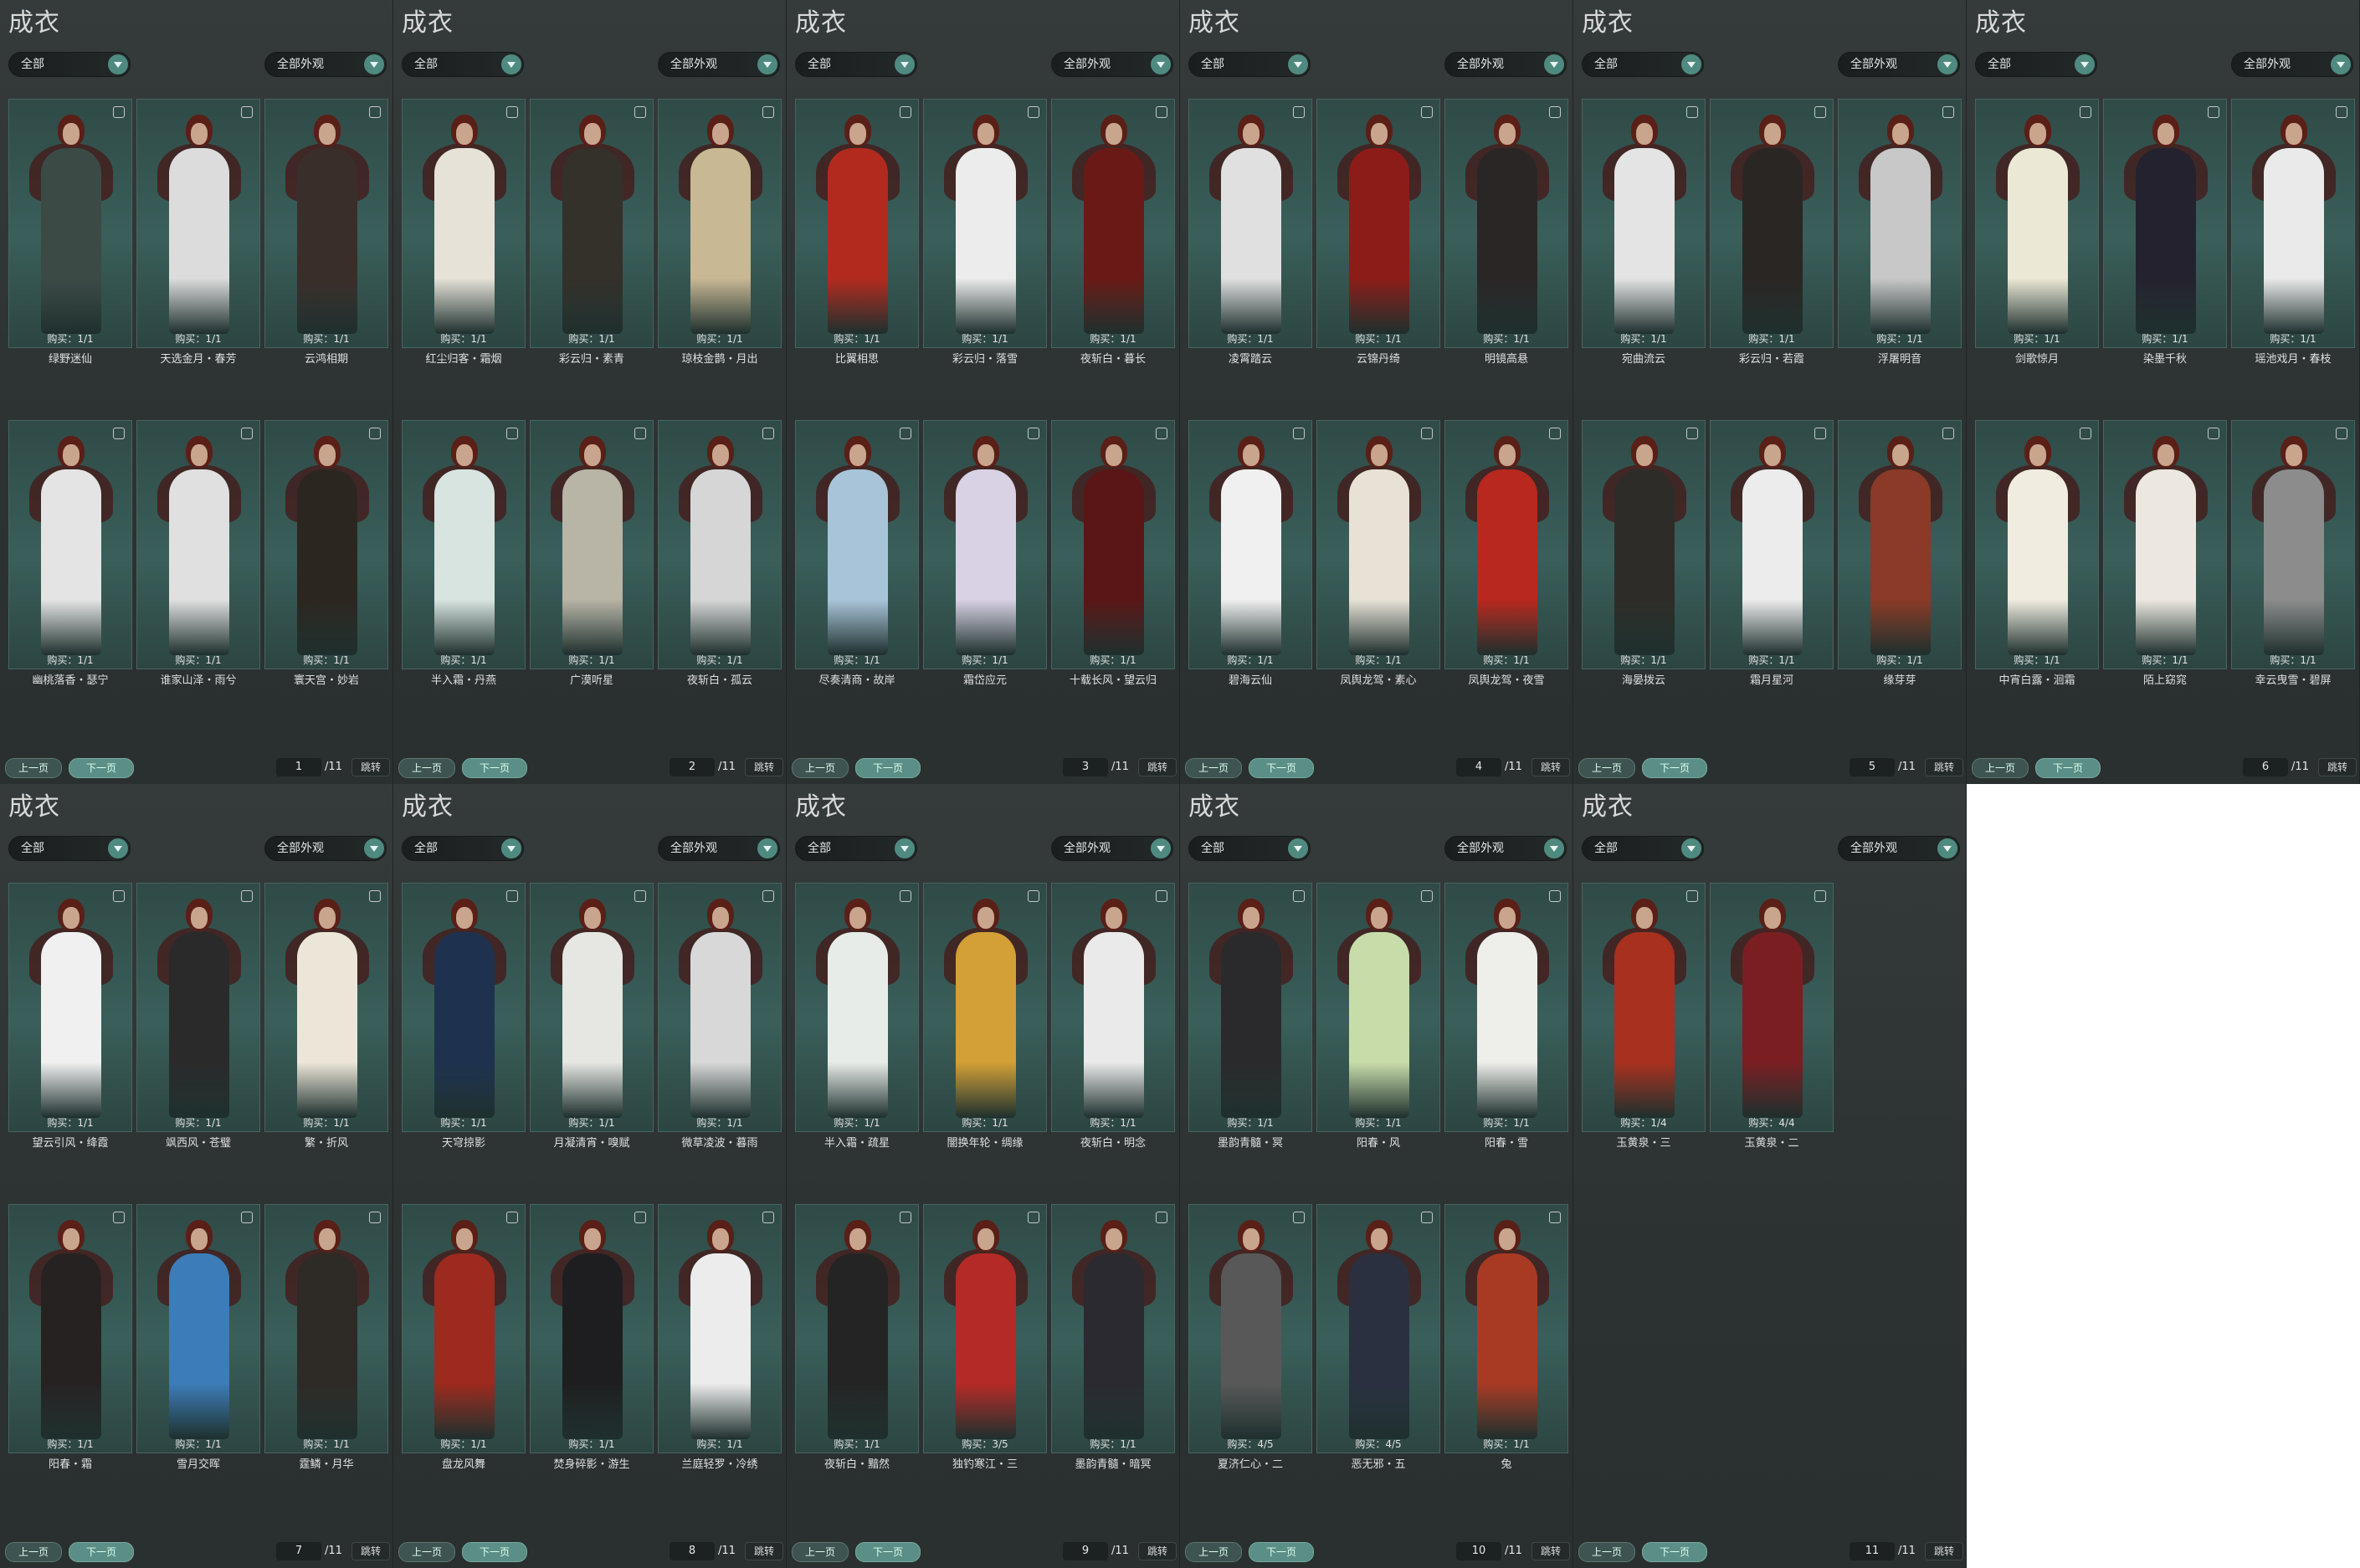 Image resolution: width=2360 pixels, height=1568 pixels. What do you see at coordinates (1772, 1007) in the screenshot?
I see `outfit-card: 购买：4/4` at bounding box center [1772, 1007].